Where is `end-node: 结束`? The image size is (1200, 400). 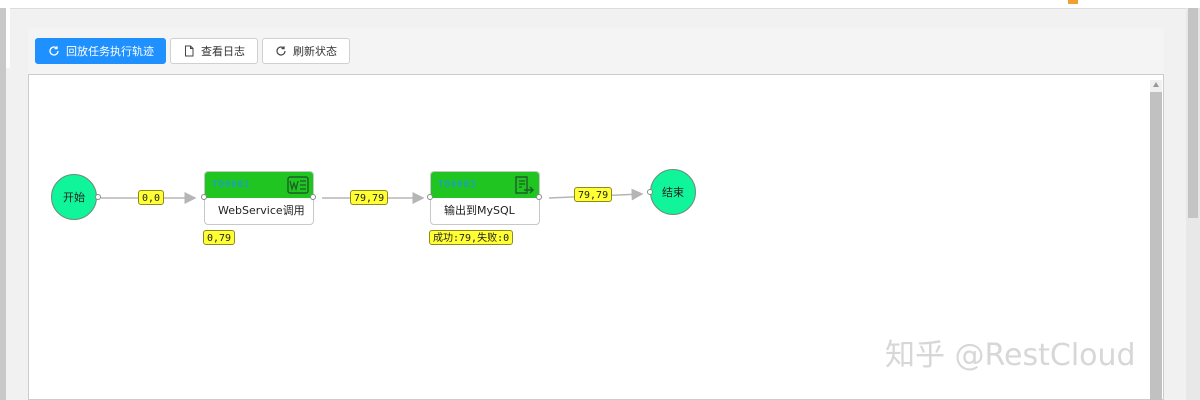 end-node: 结束 is located at coordinates (673, 192).